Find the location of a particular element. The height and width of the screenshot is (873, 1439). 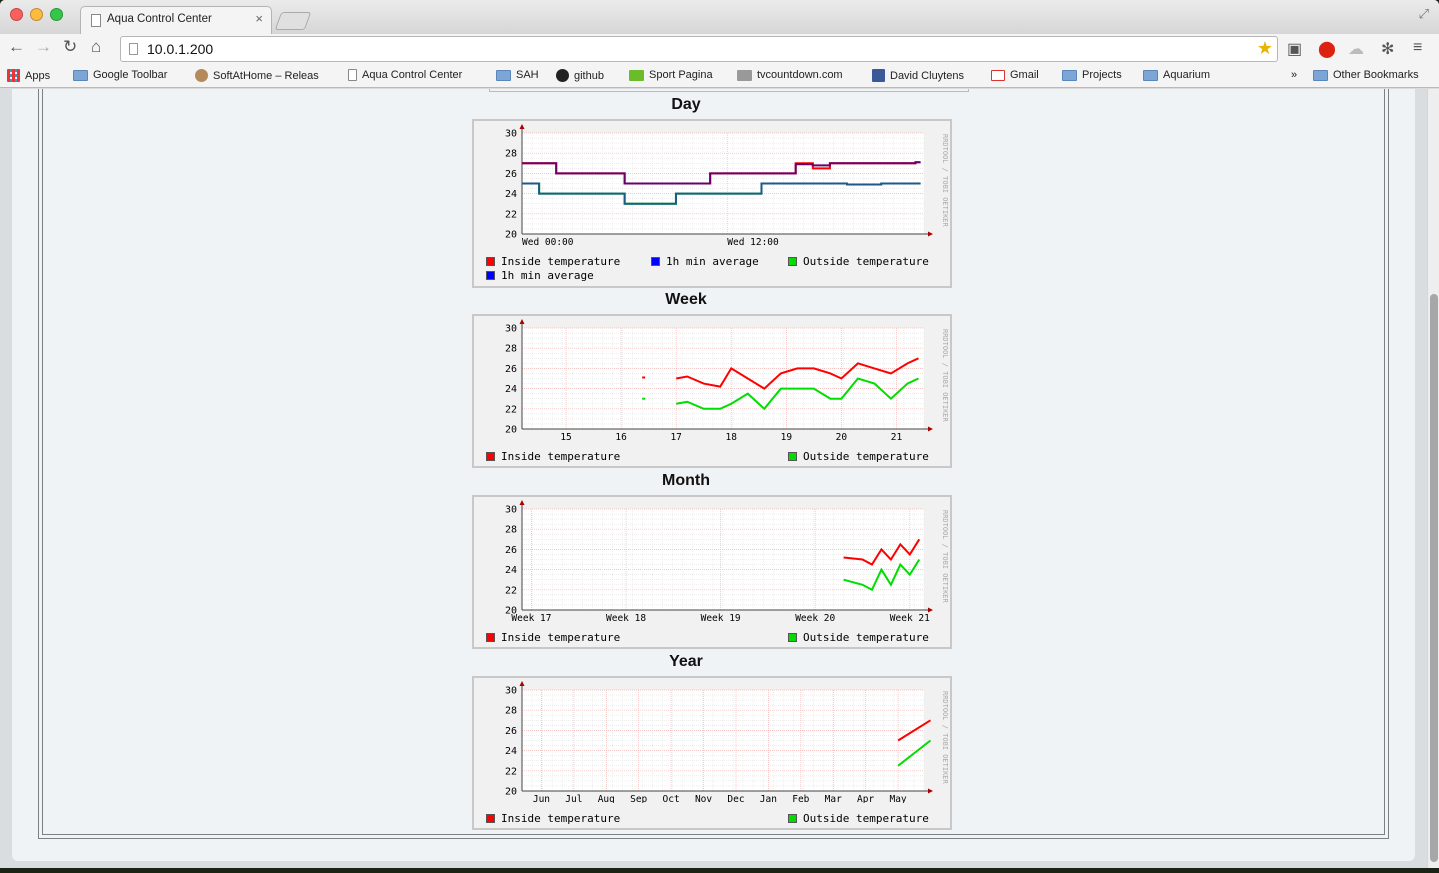

reload-icon: ↻ is located at coordinates (70, 47).